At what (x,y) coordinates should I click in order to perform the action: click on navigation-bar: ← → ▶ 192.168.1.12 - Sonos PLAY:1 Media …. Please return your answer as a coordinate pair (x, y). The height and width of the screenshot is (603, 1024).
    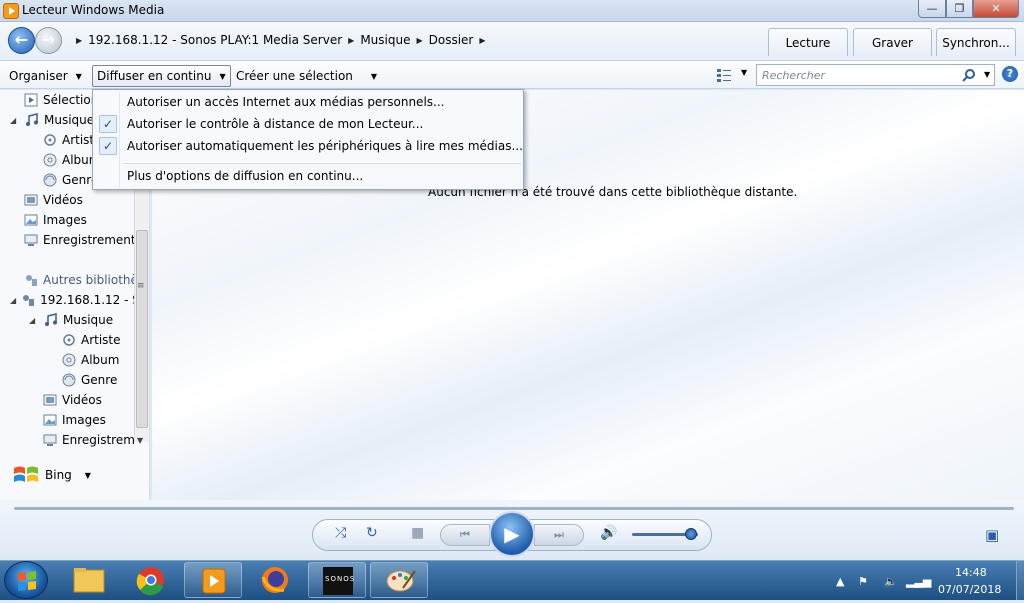
    Looking at the image, I should click on (512, 41).